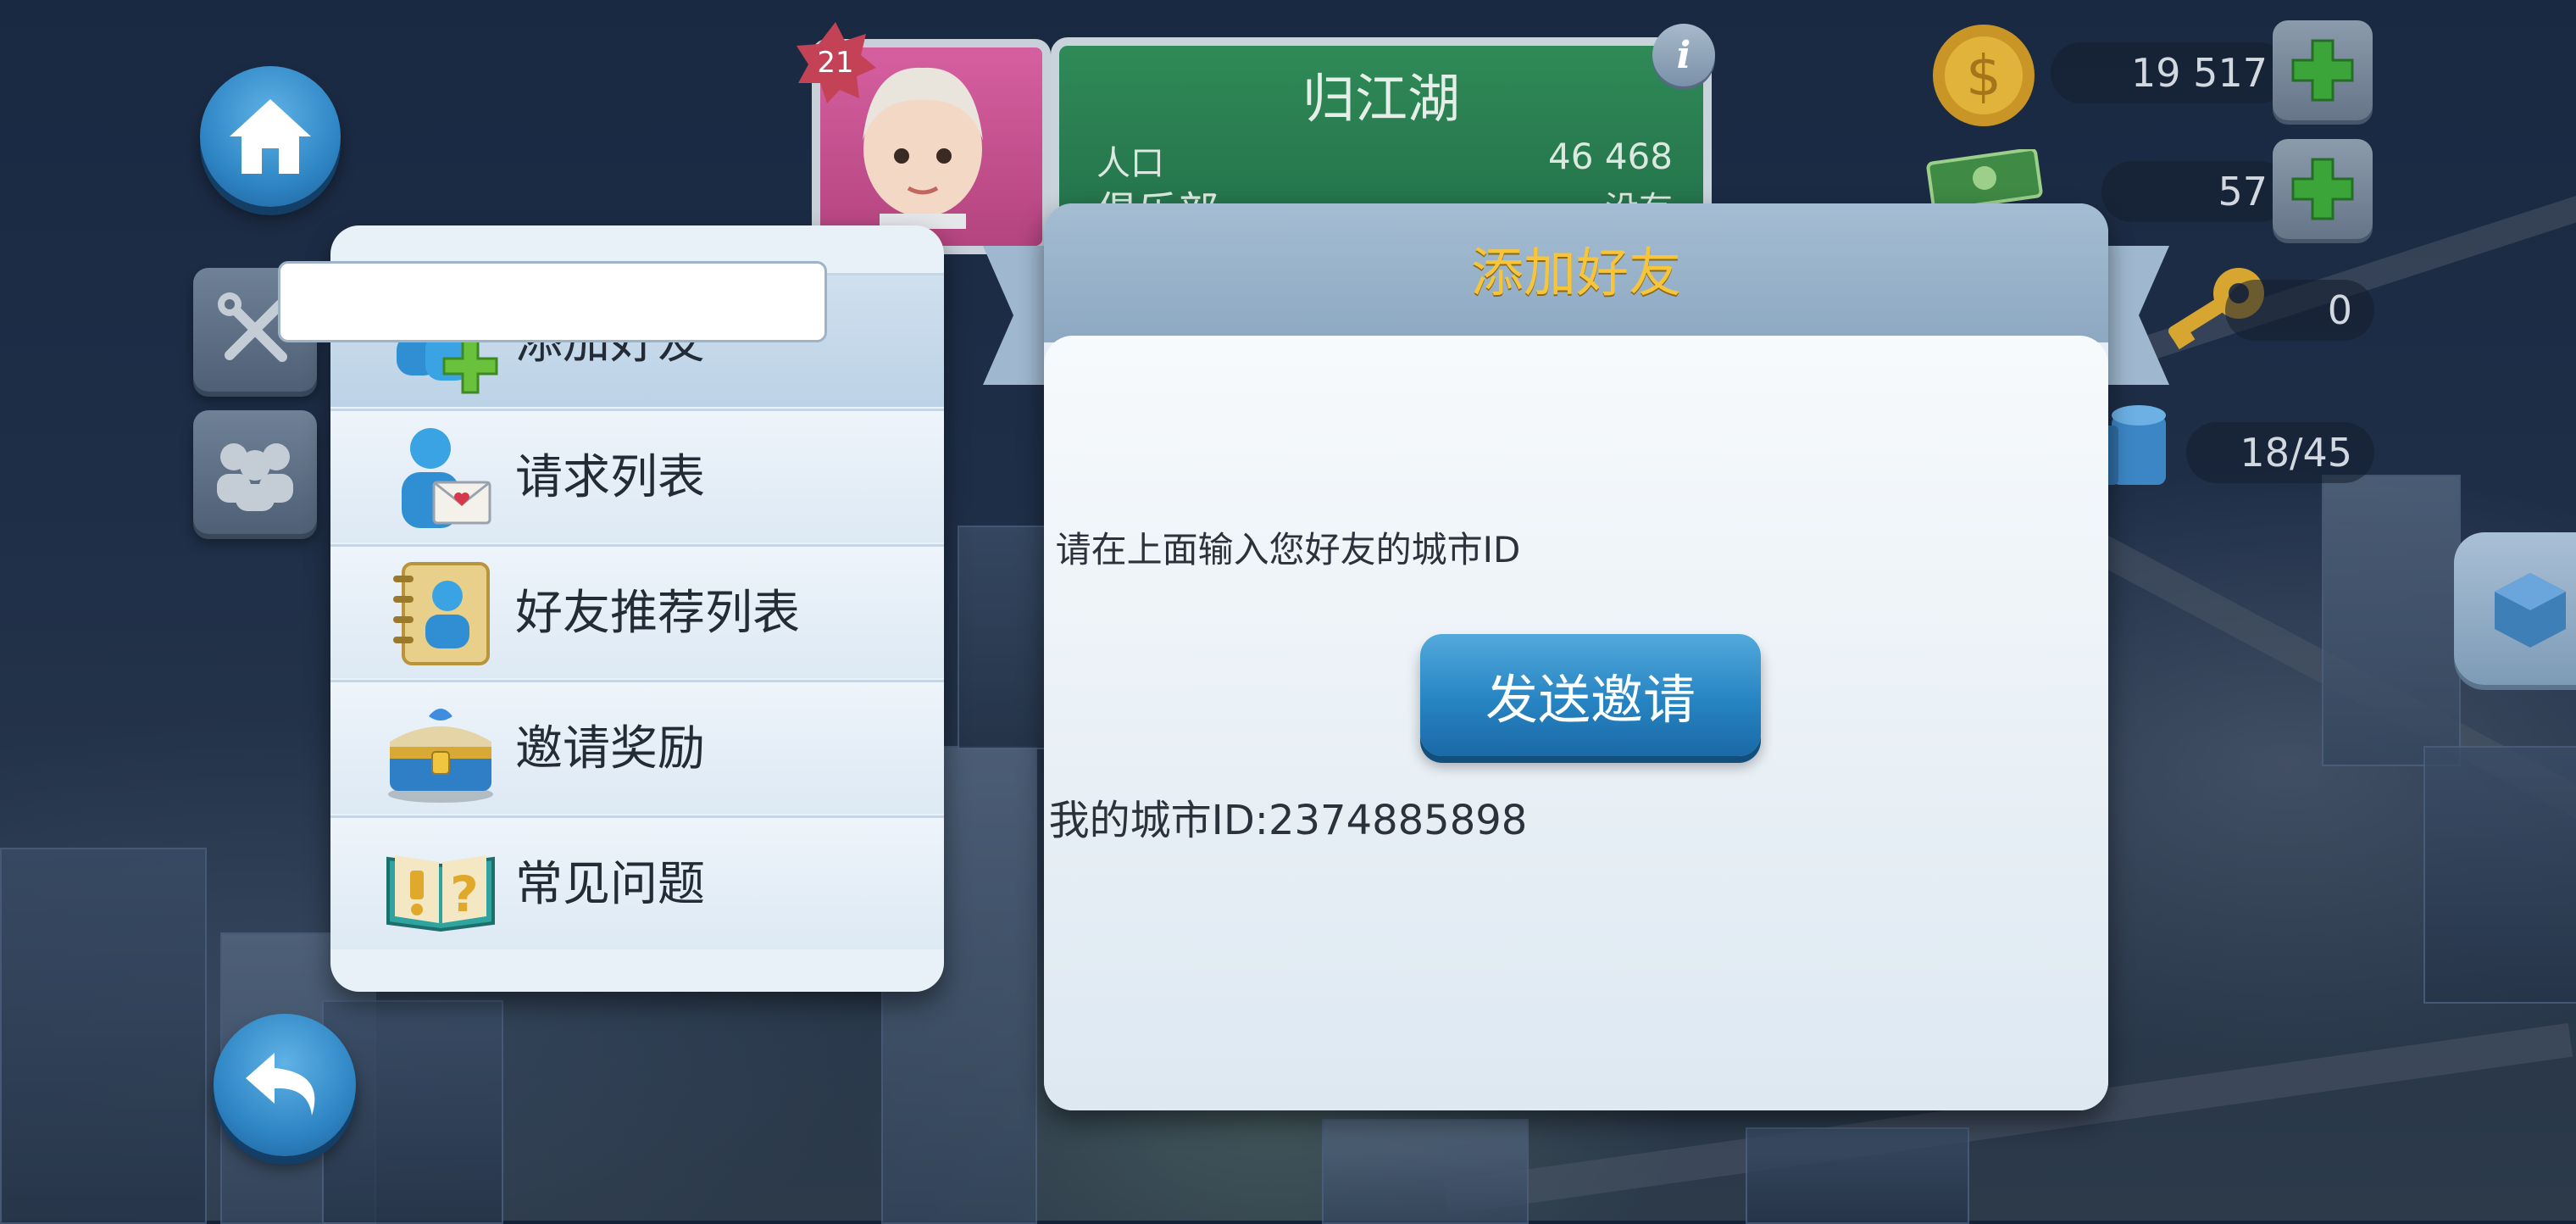 Image resolution: width=2576 pixels, height=1224 pixels. I want to click on back-button, so click(285, 1085).